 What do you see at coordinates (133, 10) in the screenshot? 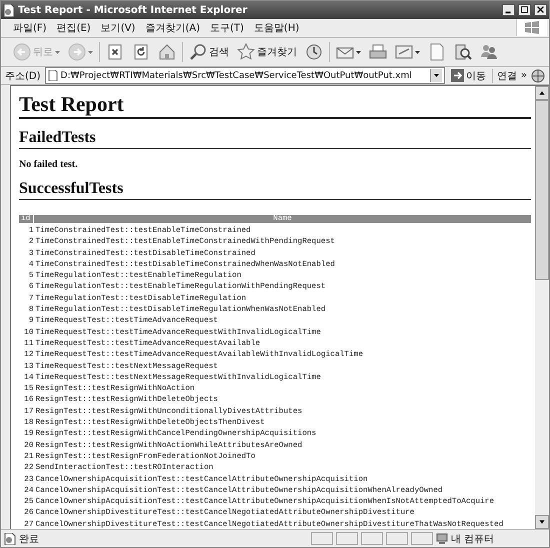
I see `window-title: Test Report - Microsoft Internet Explorer` at bounding box center [133, 10].